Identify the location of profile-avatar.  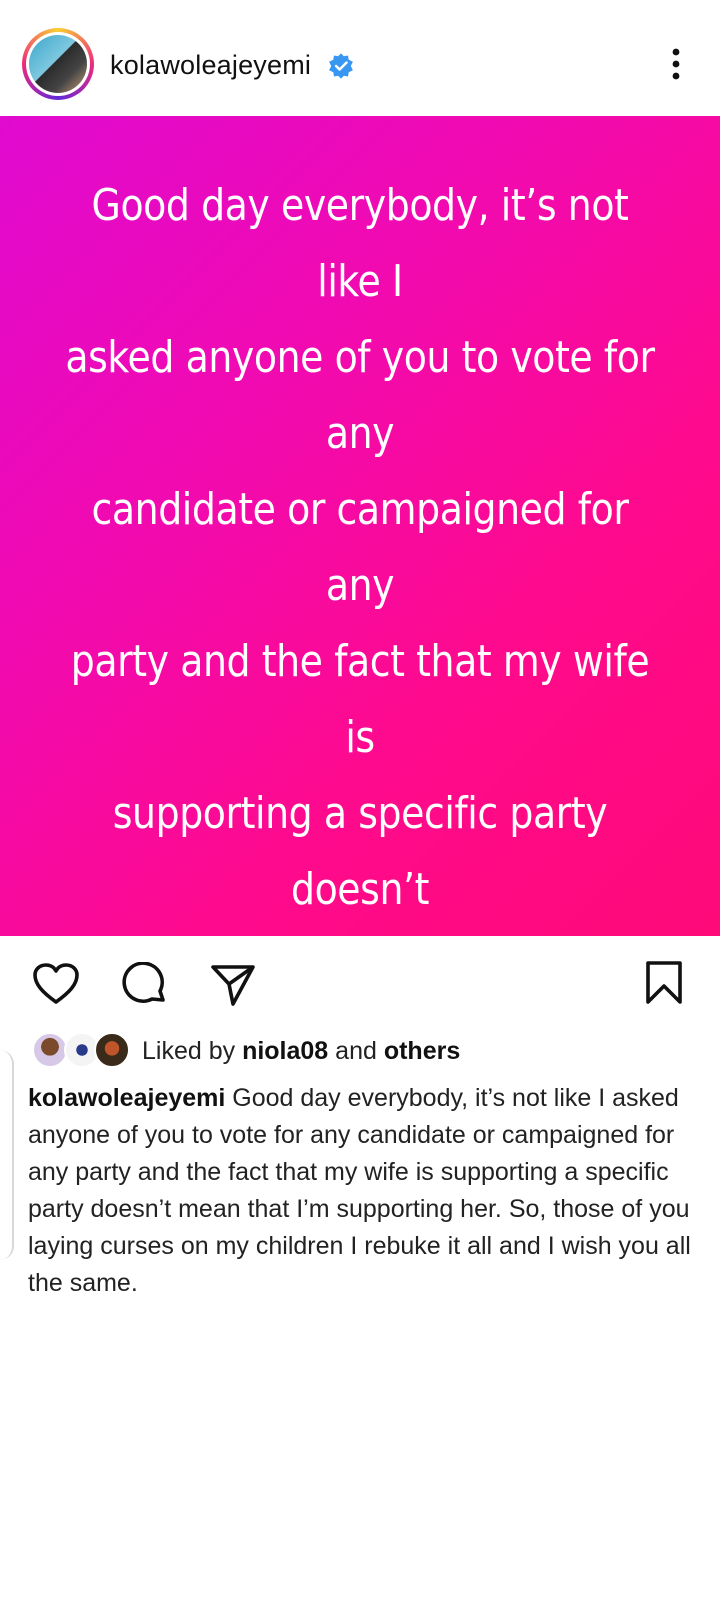
(58, 64).